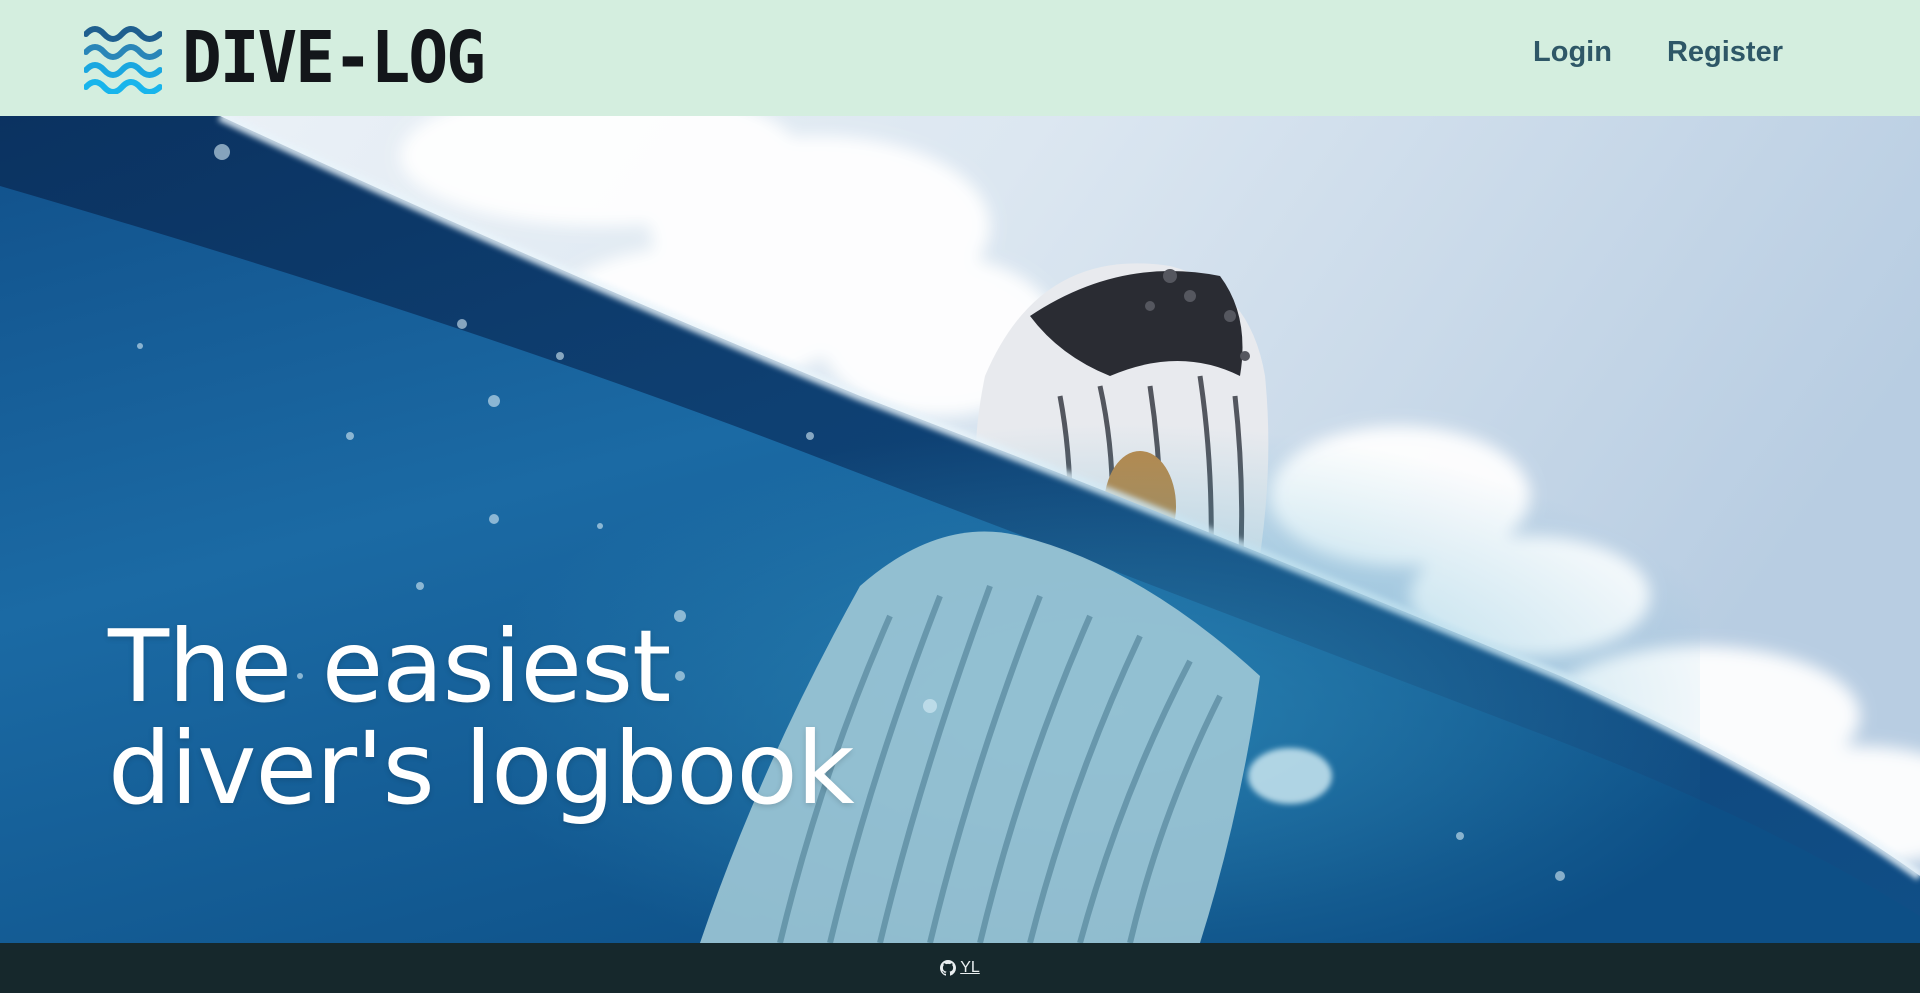 This screenshot has height=993, width=1920. What do you see at coordinates (1572, 52) in the screenshot?
I see `login-link: Login` at bounding box center [1572, 52].